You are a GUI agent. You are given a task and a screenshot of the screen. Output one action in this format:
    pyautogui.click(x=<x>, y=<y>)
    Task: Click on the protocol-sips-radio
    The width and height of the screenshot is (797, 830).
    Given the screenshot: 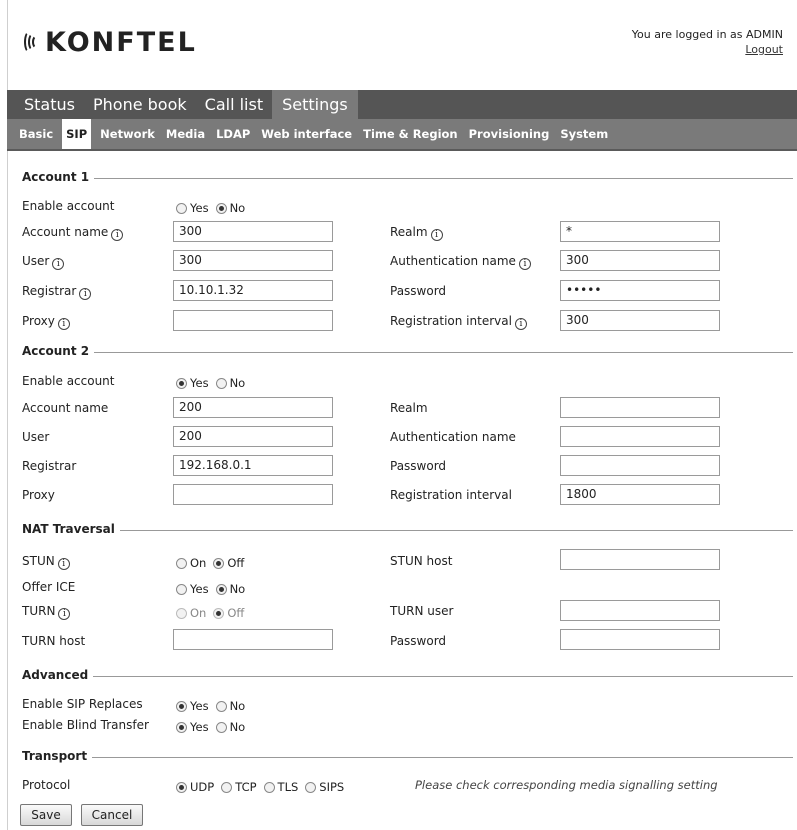 What is the action you would take?
    pyautogui.click(x=311, y=787)
    